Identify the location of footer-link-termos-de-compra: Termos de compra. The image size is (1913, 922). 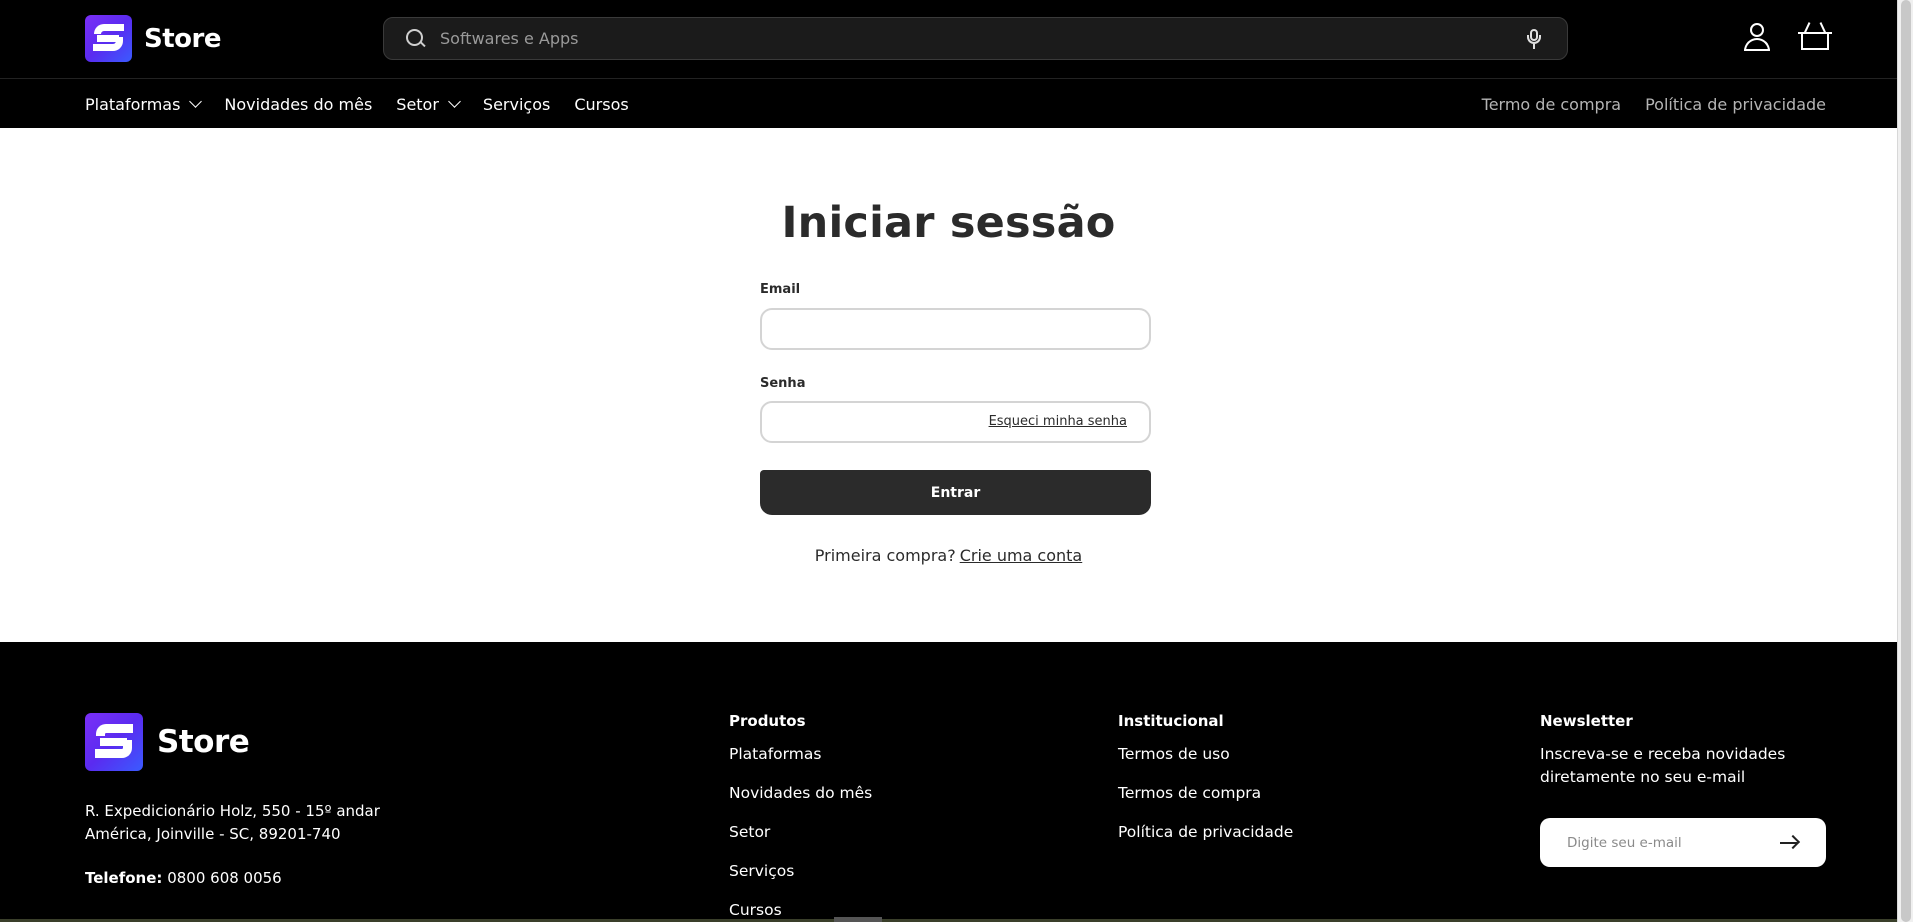
(1205, 801).